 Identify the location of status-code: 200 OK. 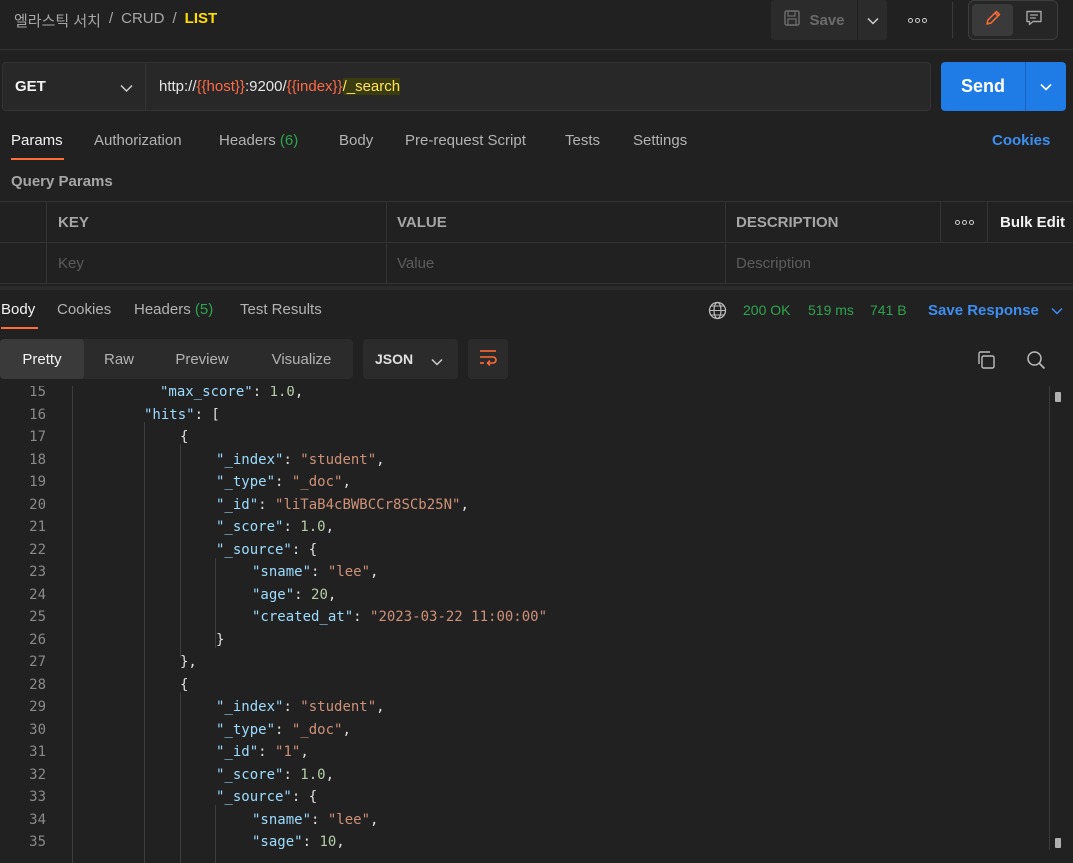
(766, 310).